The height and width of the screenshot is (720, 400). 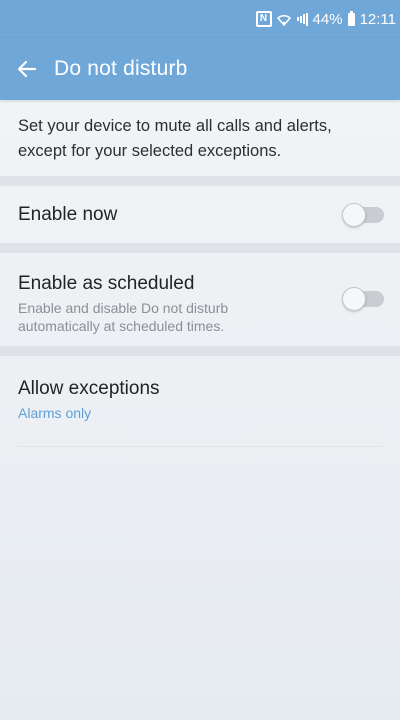 What do you see at coordinates (121, 68) in the screenshot?
I see `page-title: Do not disturb` at bounding box center [121, 68].